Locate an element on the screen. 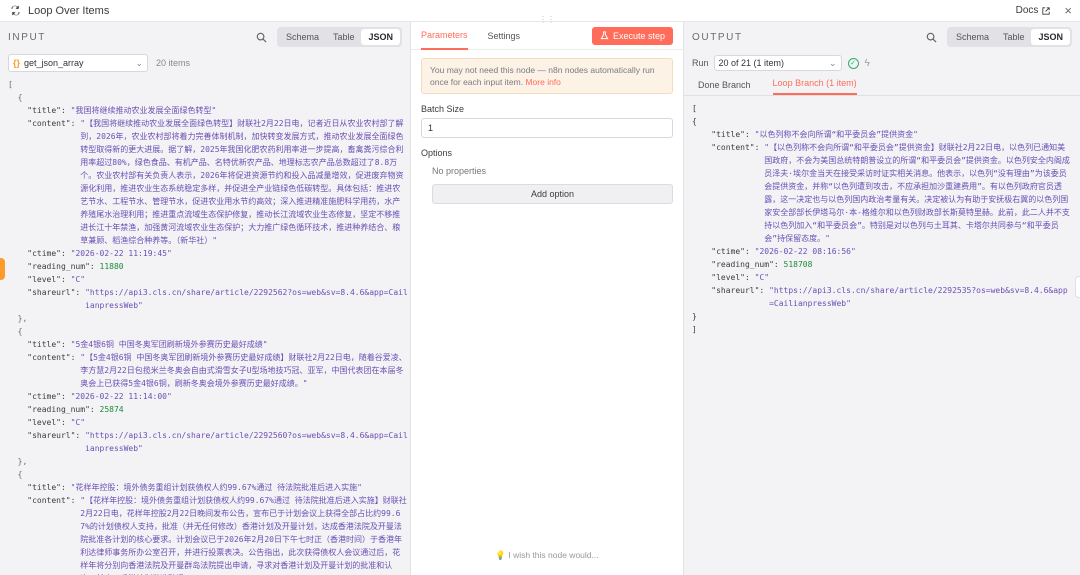 This screenshot has height=575, width=1080. json-value: 25874 is located at coordinates (111, 409).